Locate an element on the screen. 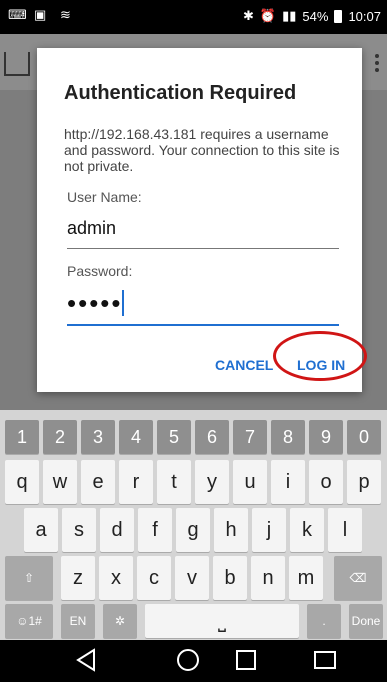 Image resolution: width=387 pixels, height=682 pixels. key-r: r is located at coordinates (136, 482).